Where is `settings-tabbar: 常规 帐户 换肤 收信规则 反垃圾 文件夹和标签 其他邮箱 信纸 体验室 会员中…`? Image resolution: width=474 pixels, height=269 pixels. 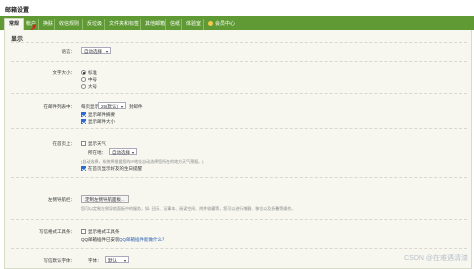 settings-tabbar: 常规 帐户 换肤 收信规则 反垃圾 文件夹和标签 其他邮箱 信纸 体验室 会员中… is located at coordinates (237, 23).